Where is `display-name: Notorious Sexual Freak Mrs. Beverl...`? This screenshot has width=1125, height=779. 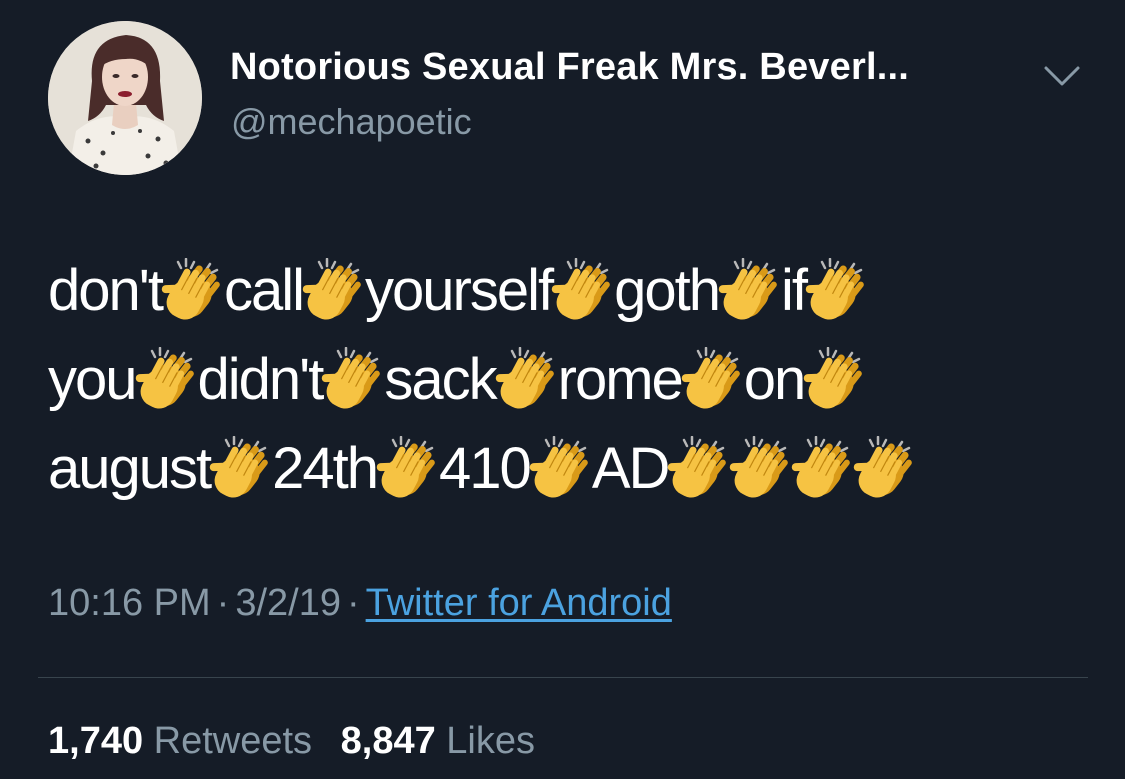
display-name: Notorious Sexual Freak Mrs. Beverl... is located at coordinates (569, 67).